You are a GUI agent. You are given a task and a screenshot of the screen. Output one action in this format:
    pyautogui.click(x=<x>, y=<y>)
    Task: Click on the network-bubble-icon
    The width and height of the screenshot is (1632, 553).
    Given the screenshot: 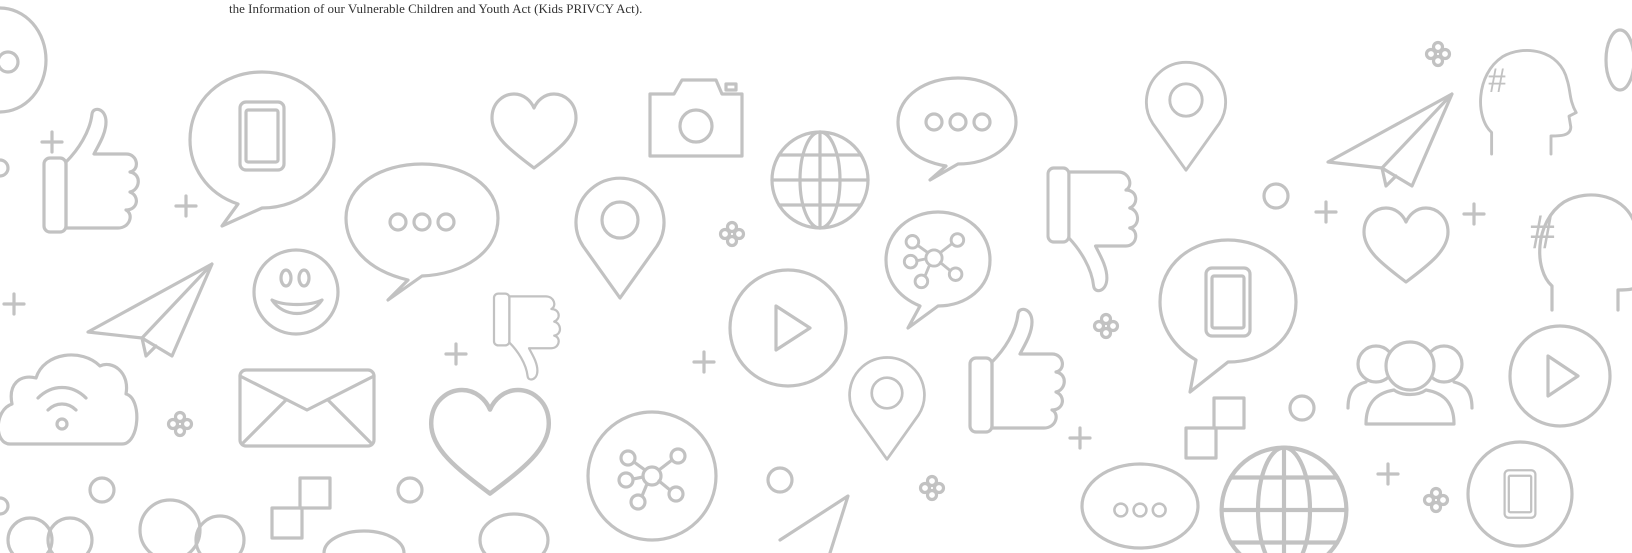 What is the action you would take?
    pyautogui.click(x=938, y=270)
    